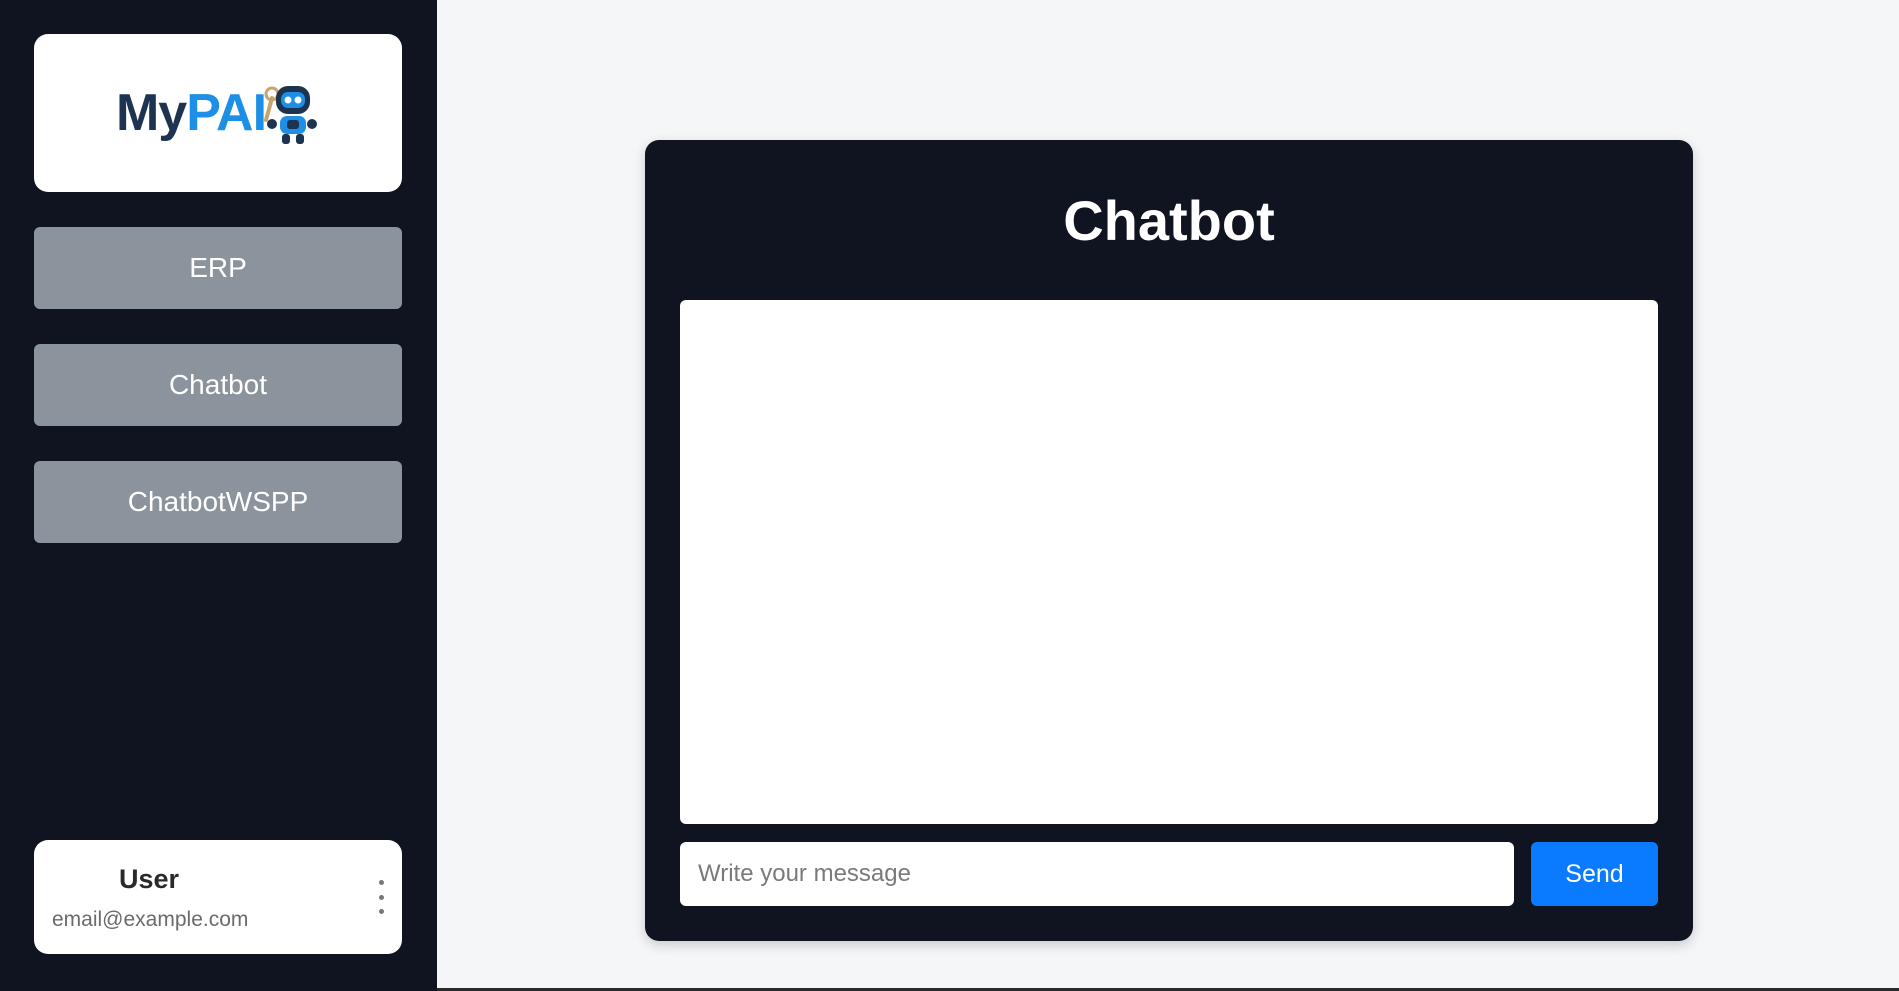 The height and width of the screenshot is (991, 1899). What do you see at coordinates (291, 115) in the screenshot?
I see `robot-mascot-icon` at bounding box center [291, 115].